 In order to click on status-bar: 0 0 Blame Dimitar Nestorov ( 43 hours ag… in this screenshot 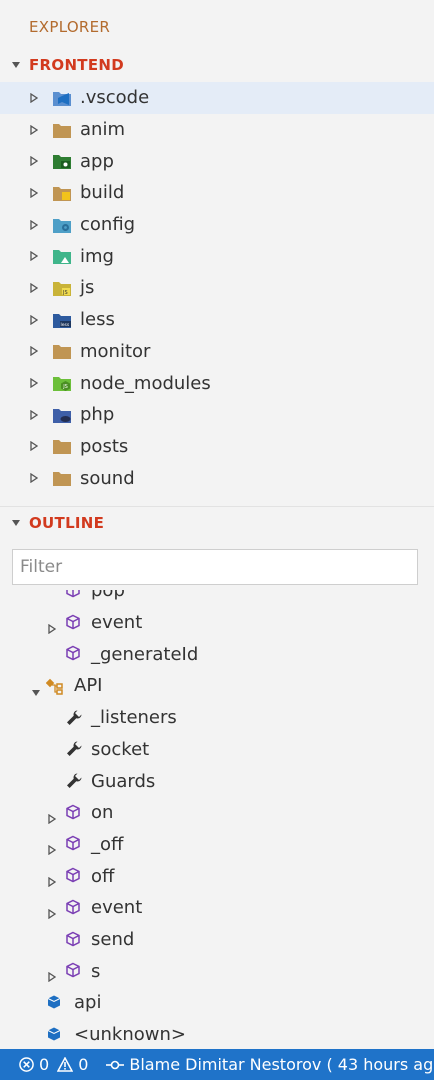, I will do `click(217, 1064)`.